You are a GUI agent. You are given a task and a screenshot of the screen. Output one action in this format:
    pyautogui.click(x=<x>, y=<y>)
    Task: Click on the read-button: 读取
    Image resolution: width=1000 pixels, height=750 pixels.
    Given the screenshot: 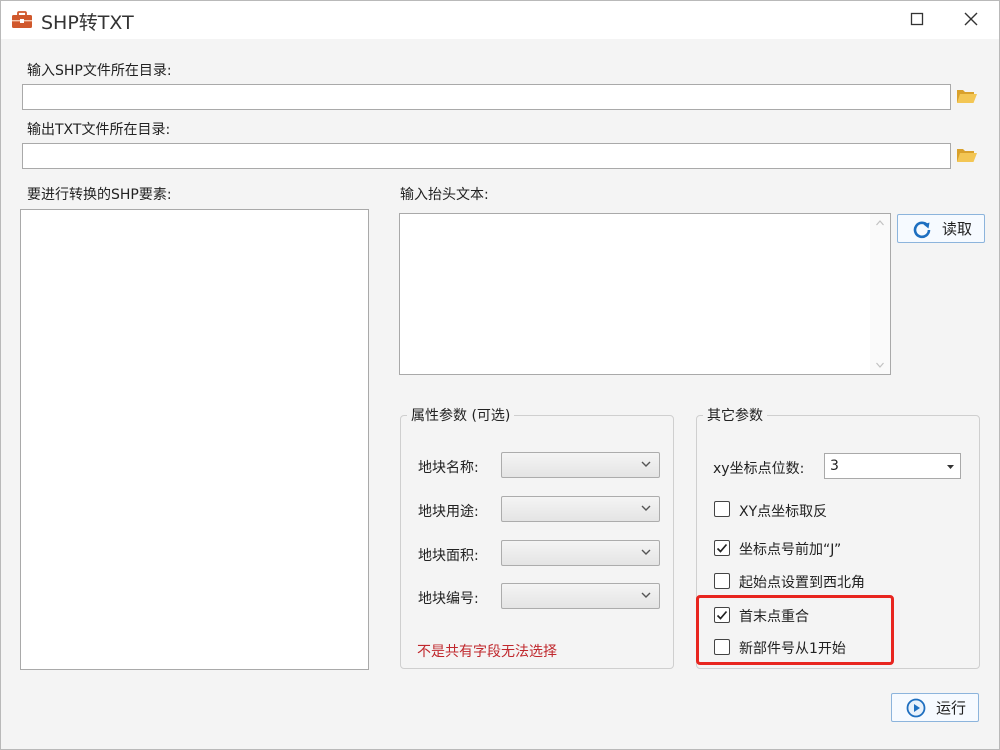 What is the action you would take?
    pyautogui.click(x=941, y=228)
    